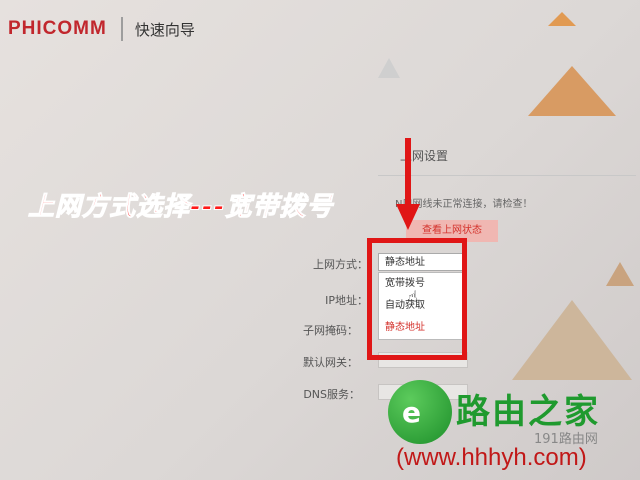 Image resolution: width=640 pixels, height=480 pixels. What do you see at coordinates (491, 457) in the screenshot?
I see `watermark-url: (www.hhhyh.com)` at bounding box center [491, 457].